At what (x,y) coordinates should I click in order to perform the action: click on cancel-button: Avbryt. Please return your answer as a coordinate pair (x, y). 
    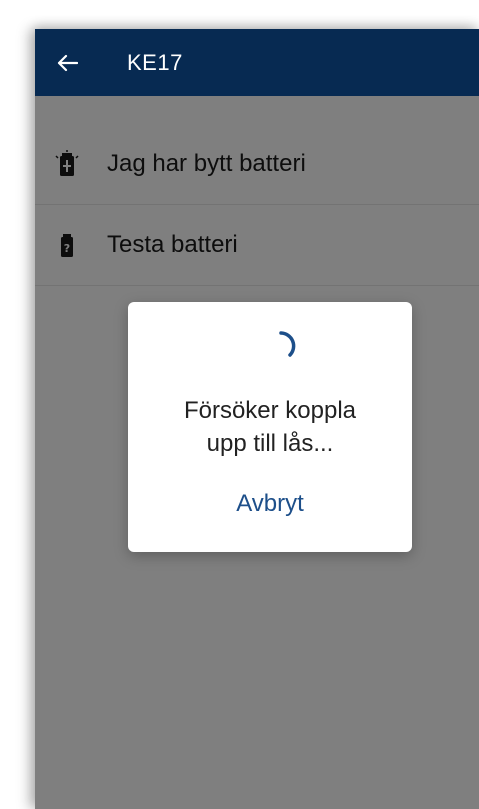
    Looking at the image, I should click on (270, 504).